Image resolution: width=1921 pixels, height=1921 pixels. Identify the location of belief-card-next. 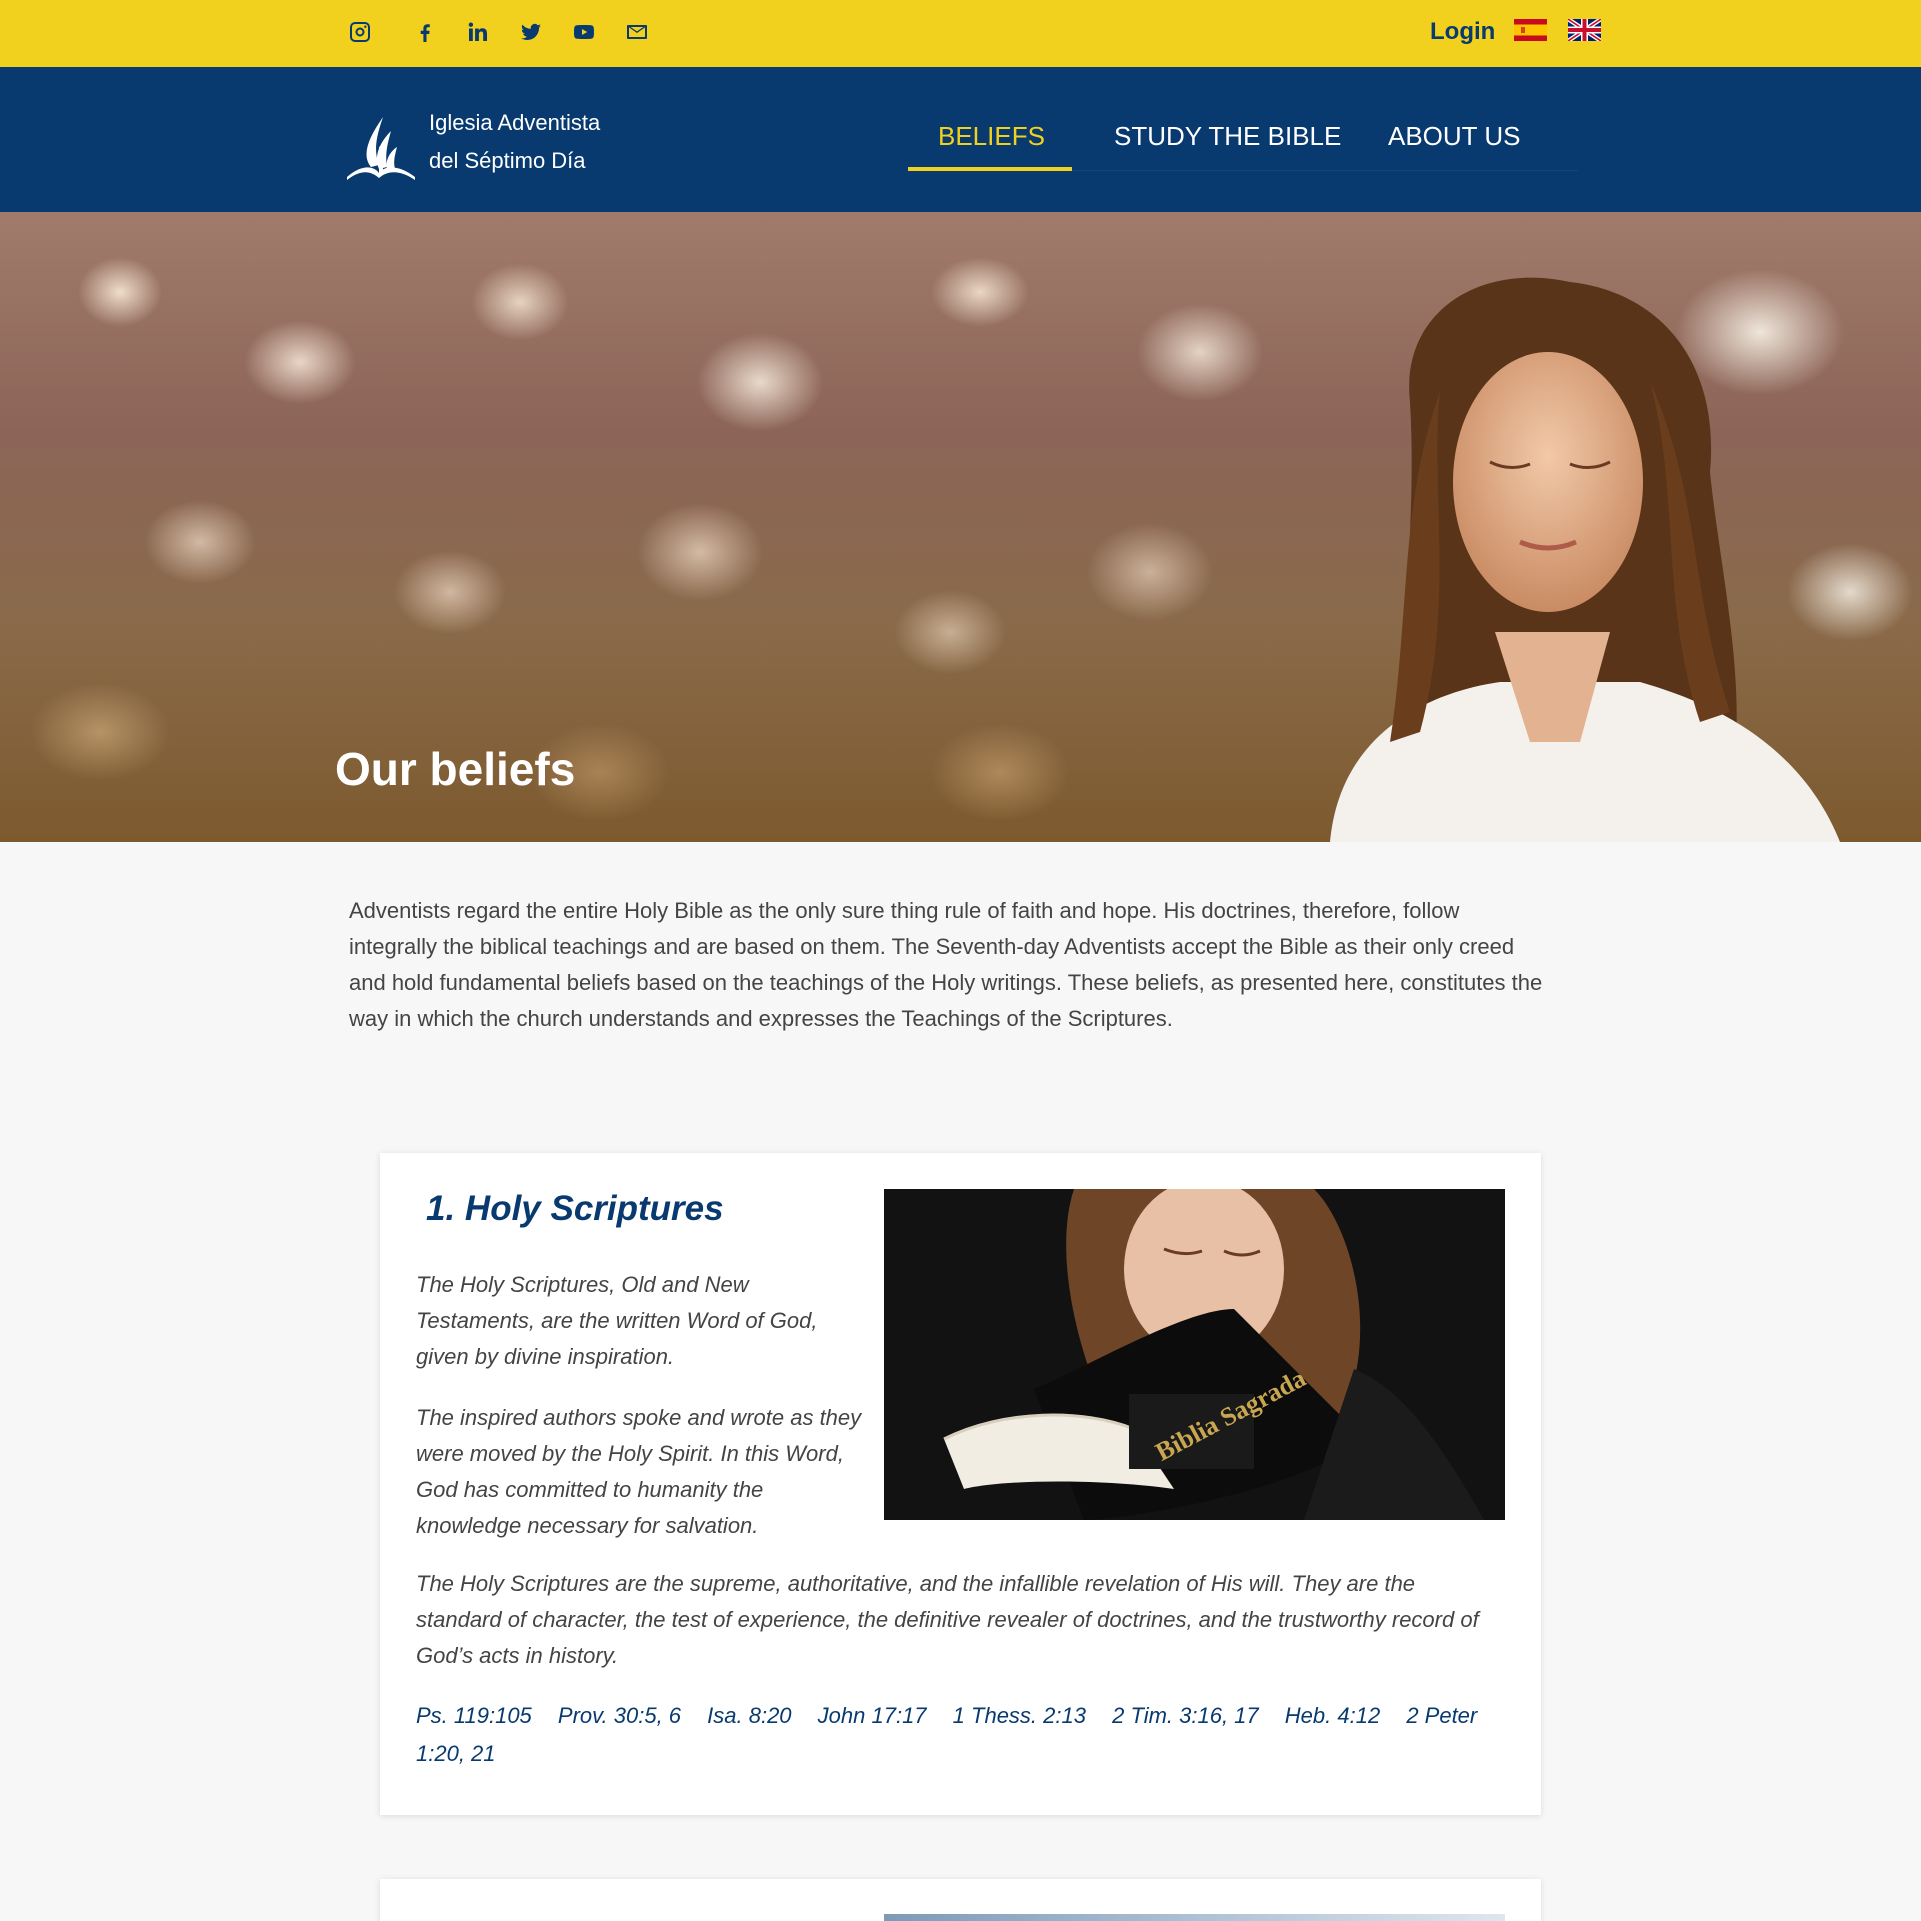
(960, 1900).